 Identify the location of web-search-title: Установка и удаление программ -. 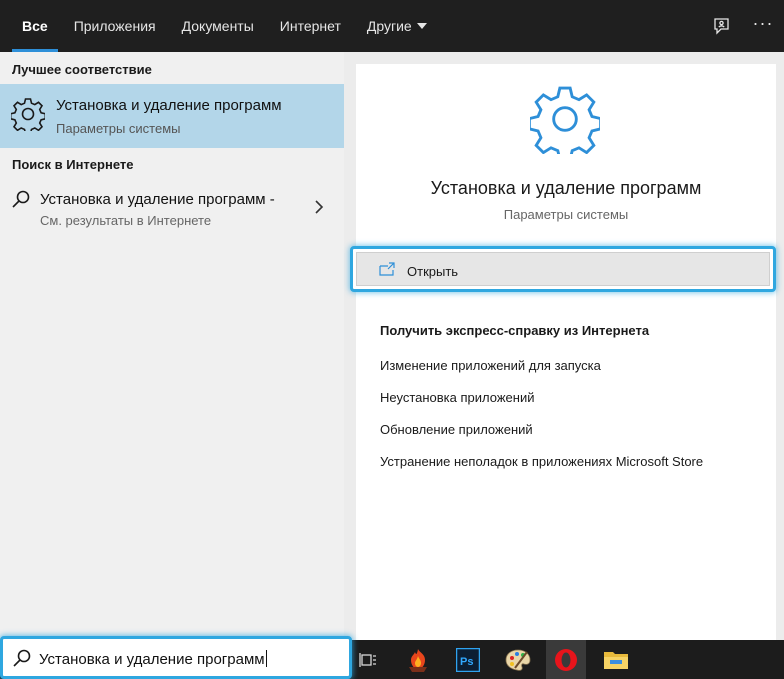
(157, 199).